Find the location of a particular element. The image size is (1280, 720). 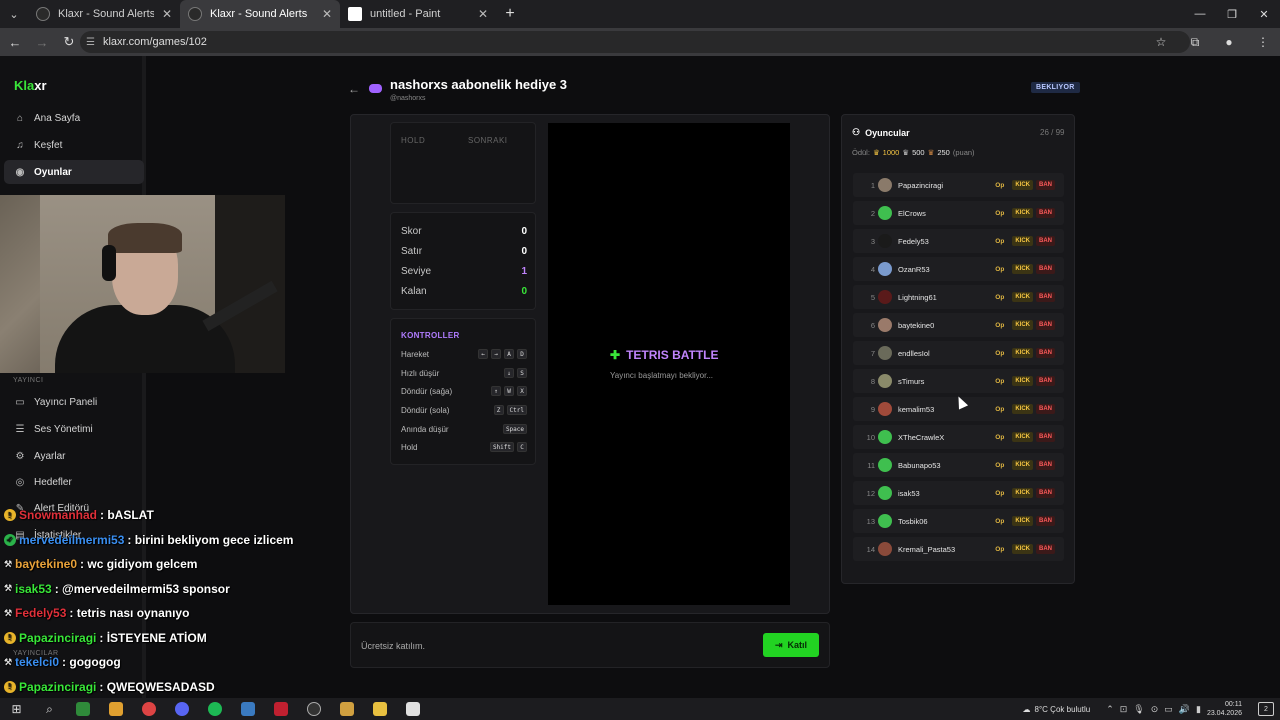

chevron-up-icon: ⌃ is located at coordinates (1110, 709).